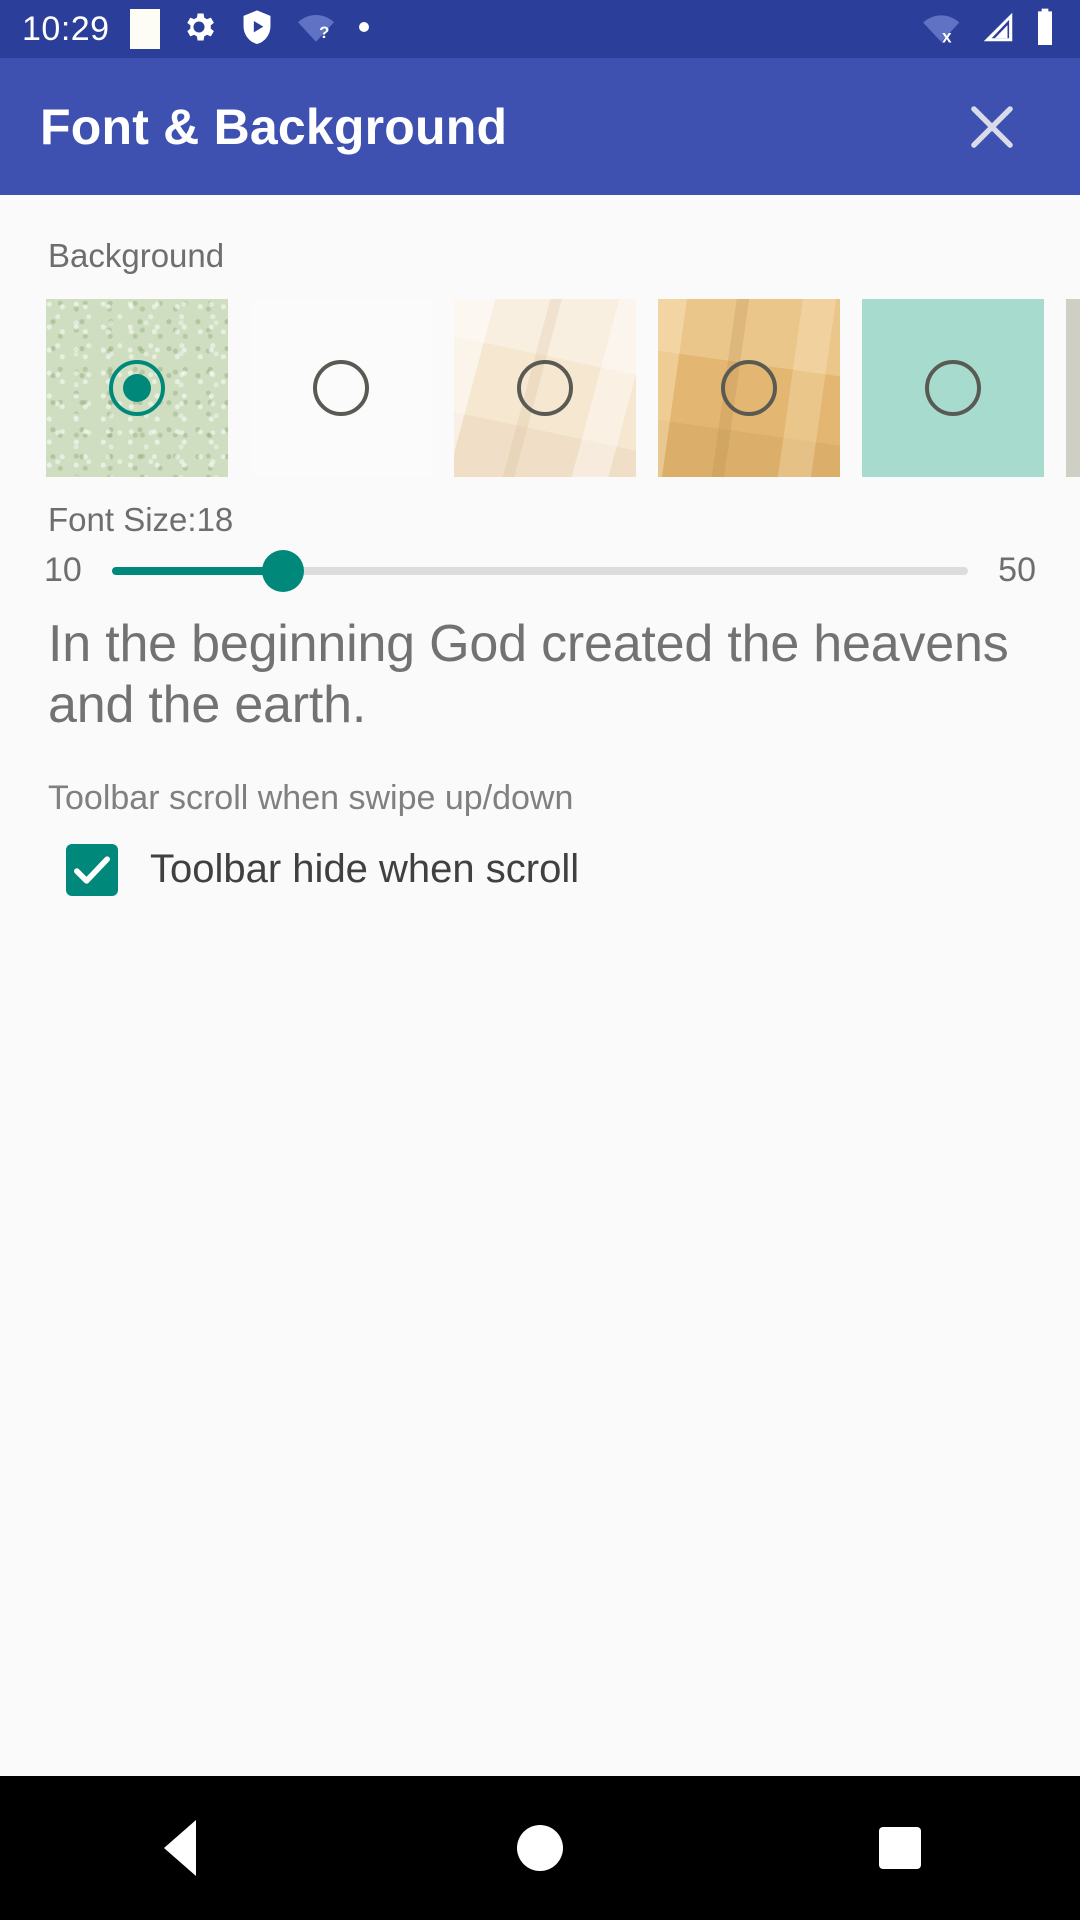  I want to click on close-icon, so click(992, 126).